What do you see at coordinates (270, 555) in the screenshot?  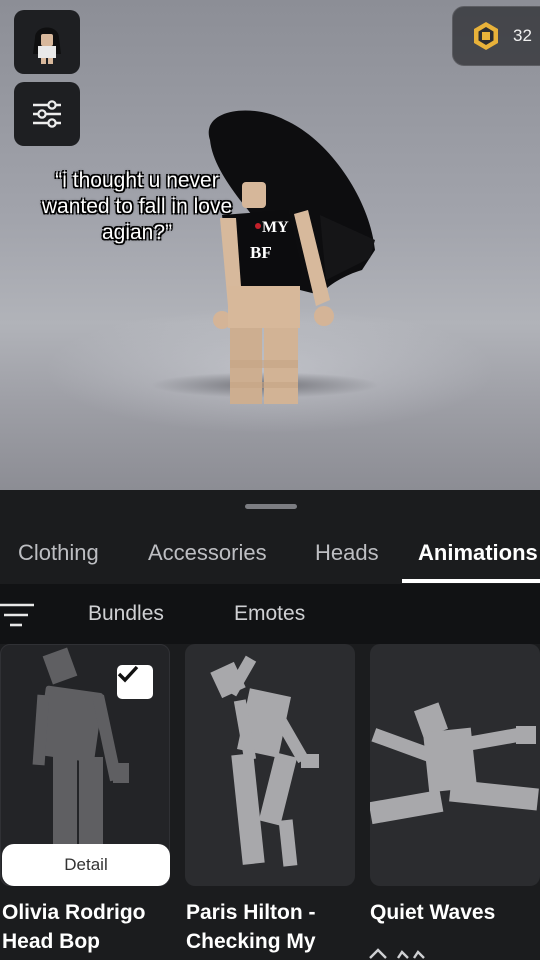 I see `category-tabs: Clothing Accessories Heads Animations` at bounding box center [270, 555].